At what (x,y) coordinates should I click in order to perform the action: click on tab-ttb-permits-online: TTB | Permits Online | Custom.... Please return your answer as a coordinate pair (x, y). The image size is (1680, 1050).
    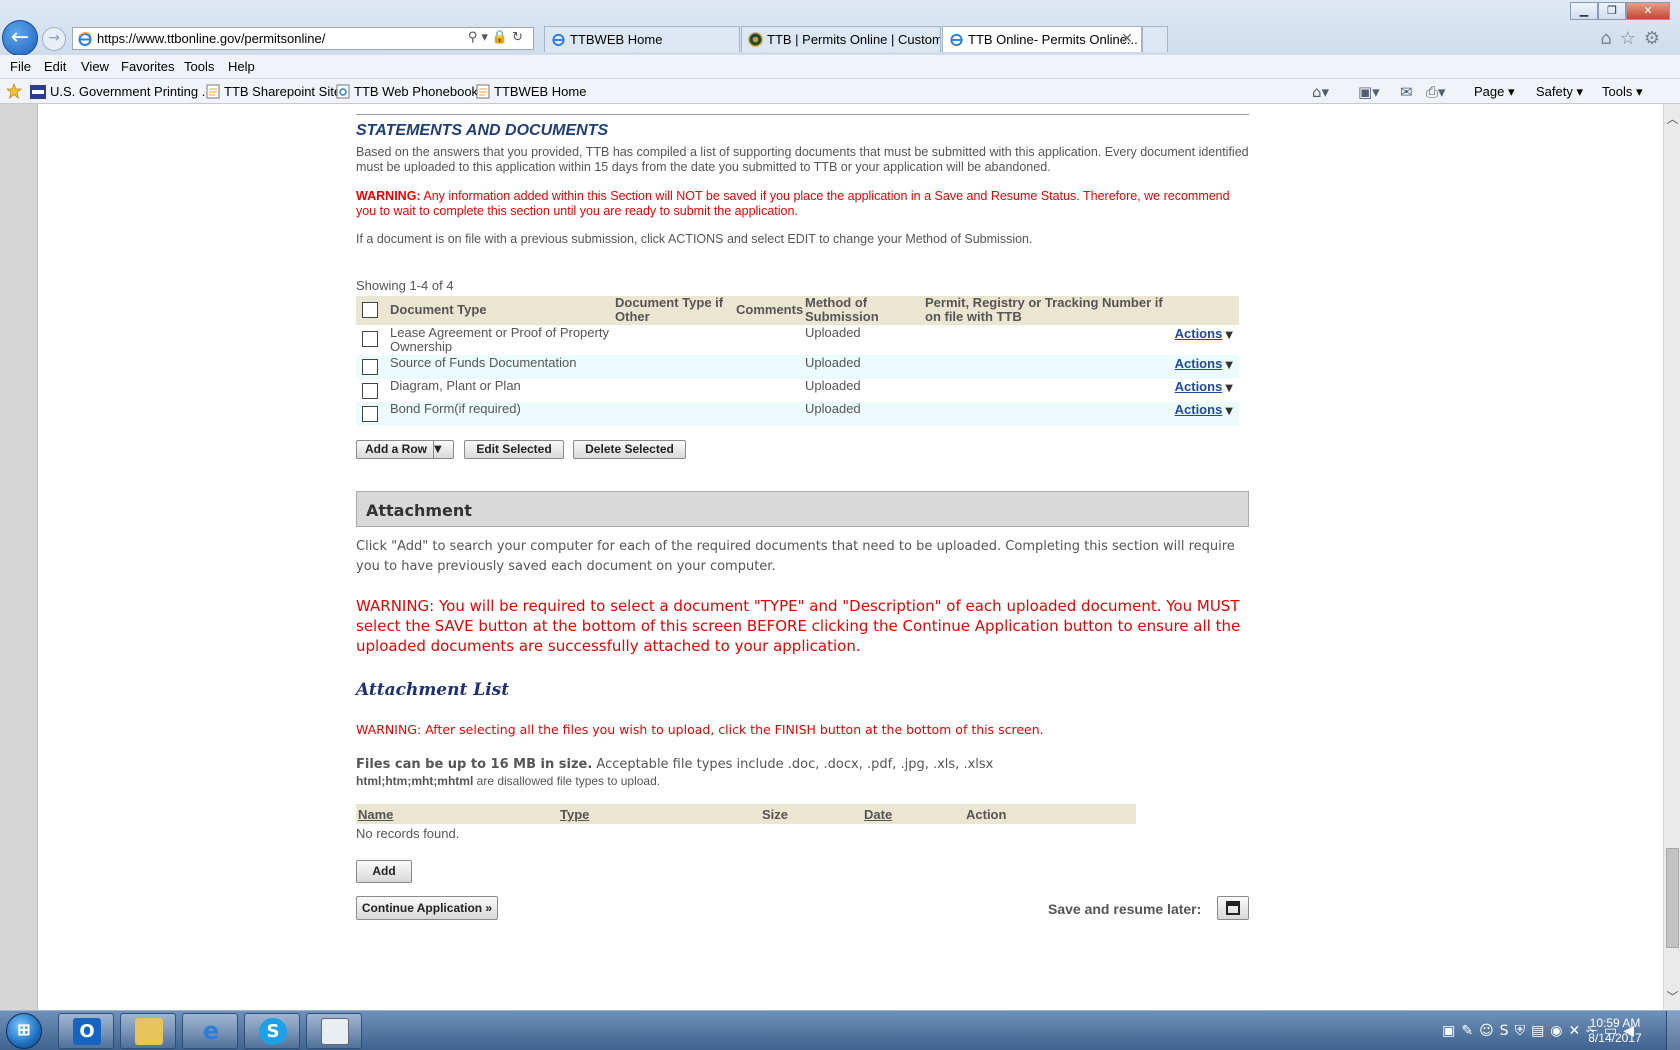
    Looking at the image, I should click on (841, 39).